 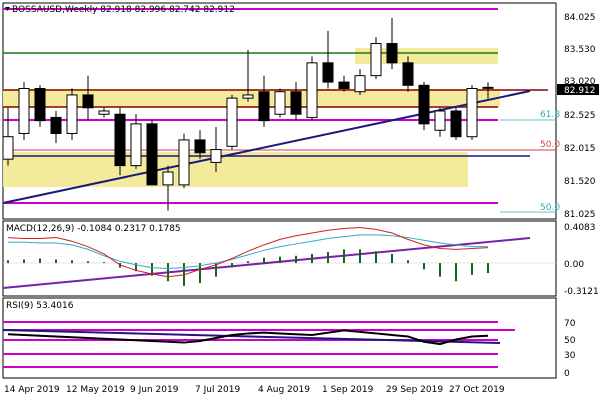 I want to click on fib-label-500-low: 50.0, so click(x=550, y=208).